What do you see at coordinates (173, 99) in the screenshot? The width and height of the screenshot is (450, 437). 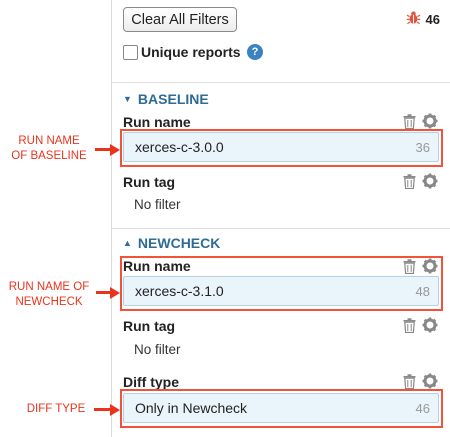 I see `baseline-title: BASELINE` at bounding box center [173, 99].